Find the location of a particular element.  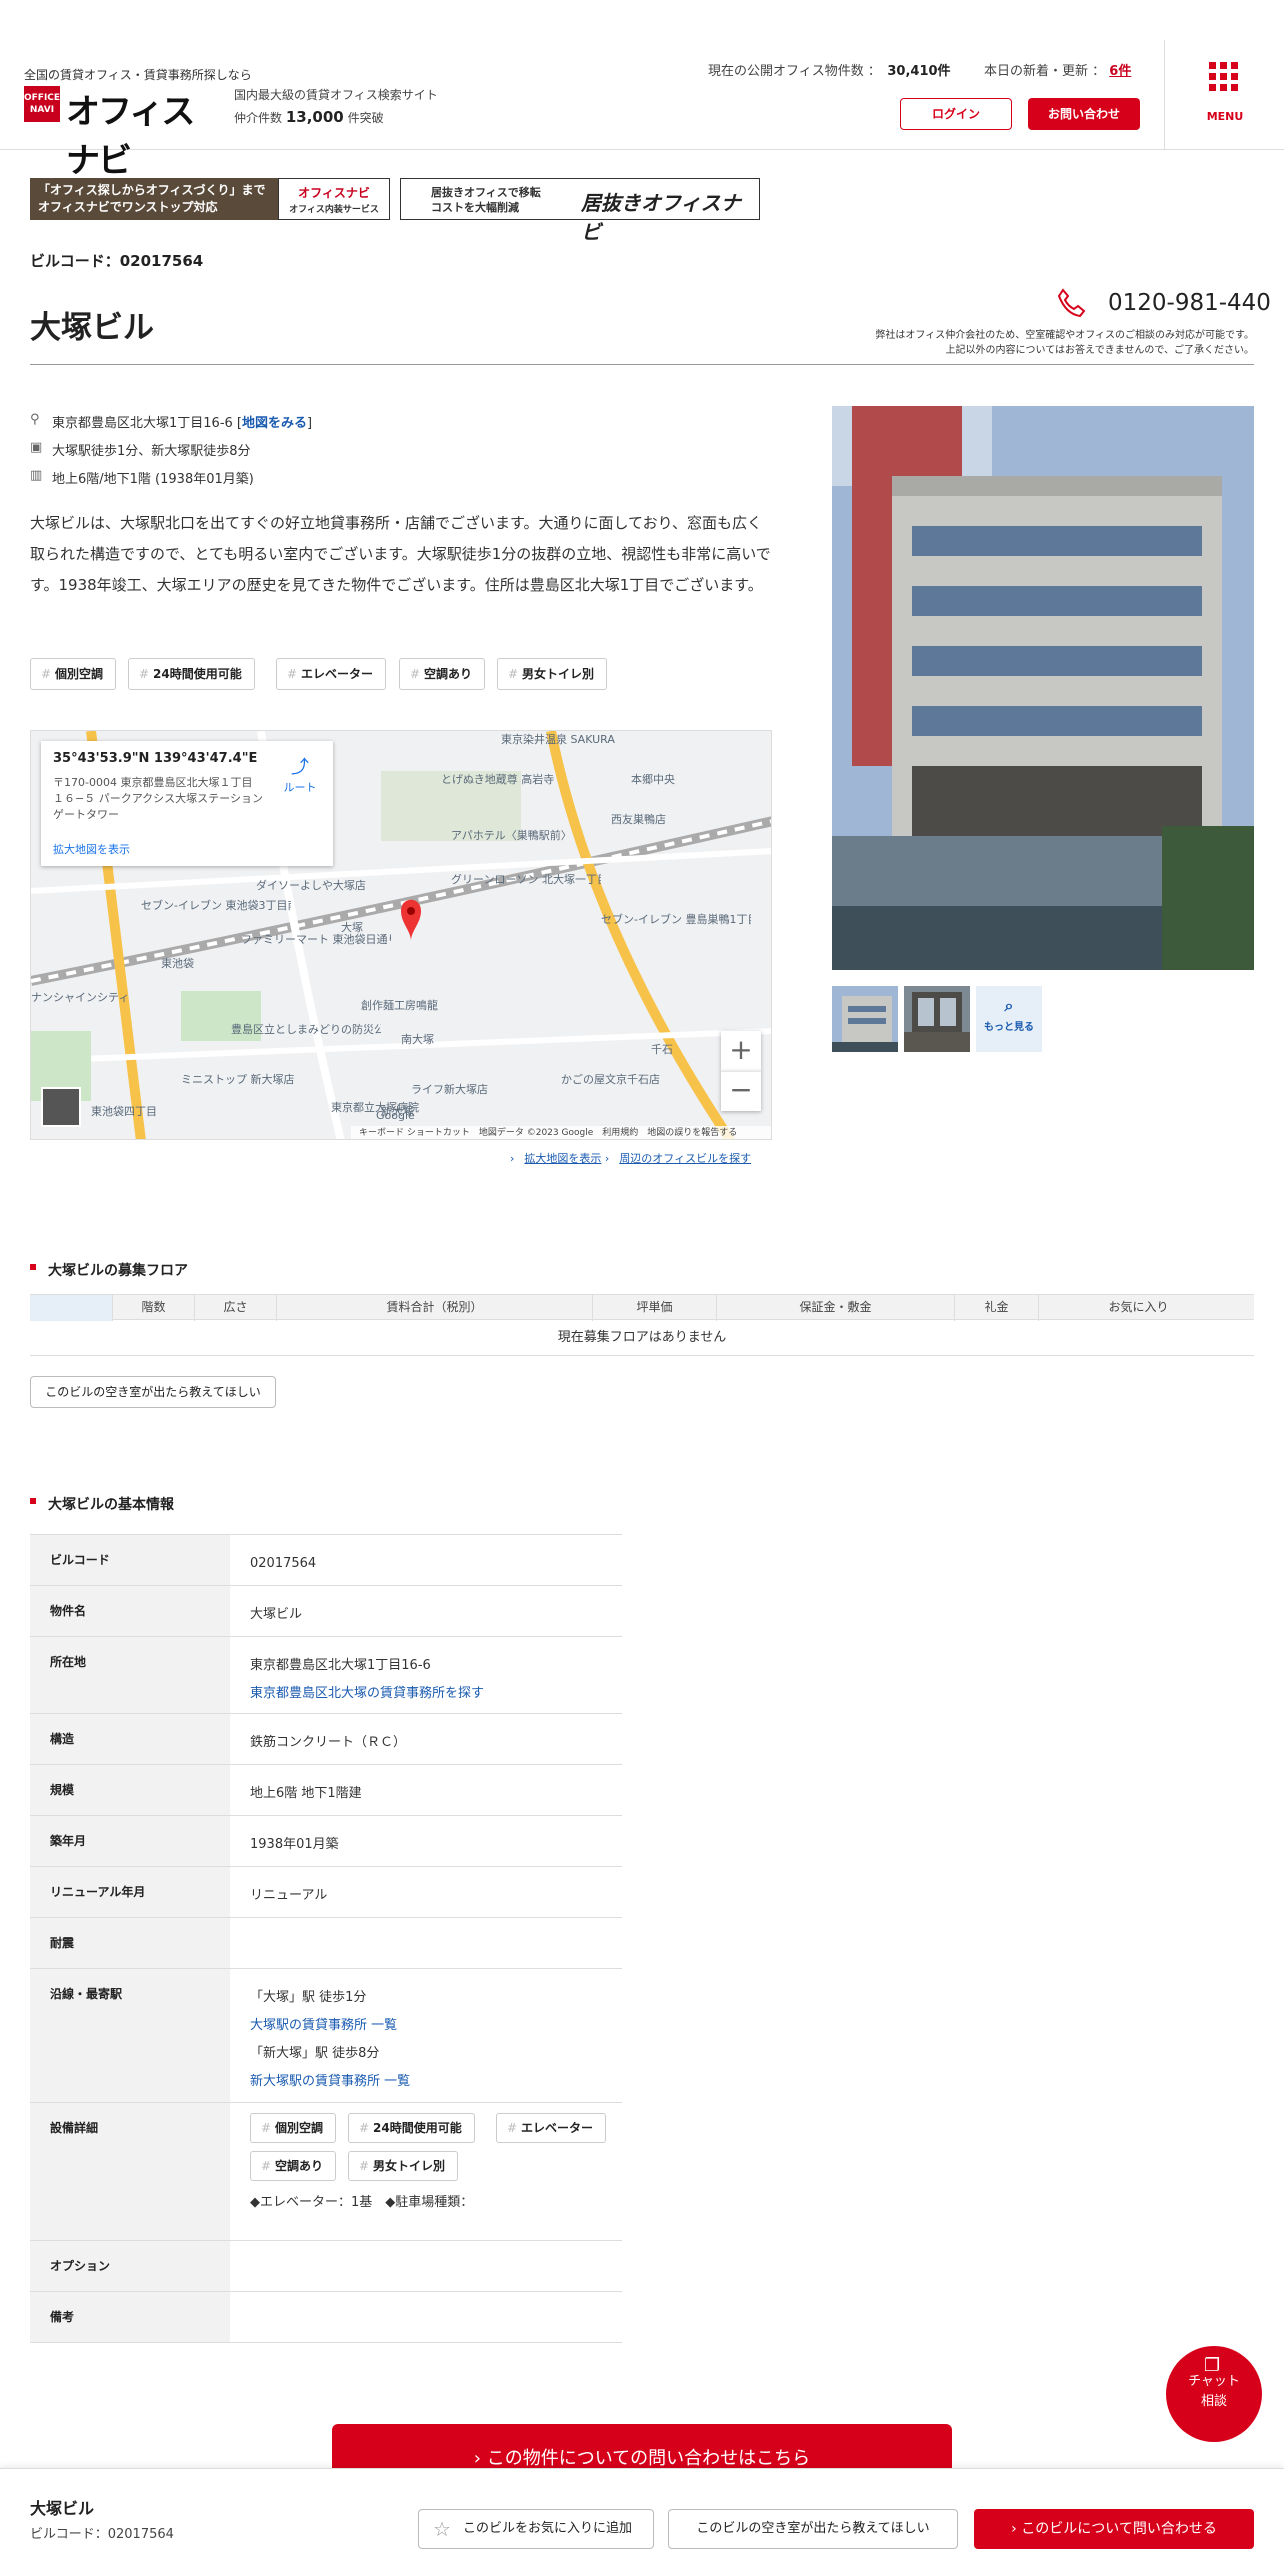

enlarge-map-link: 拡大地図を表示 is located at coordinates (562, 1158).